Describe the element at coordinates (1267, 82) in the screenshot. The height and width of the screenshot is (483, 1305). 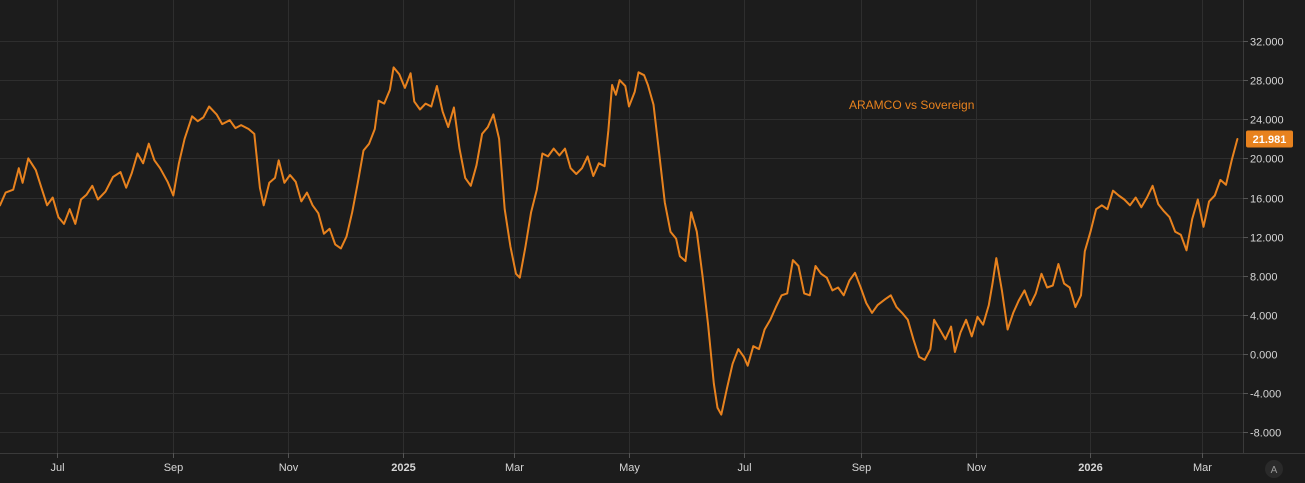
I see `y-tick-label: 28.000` at that location.